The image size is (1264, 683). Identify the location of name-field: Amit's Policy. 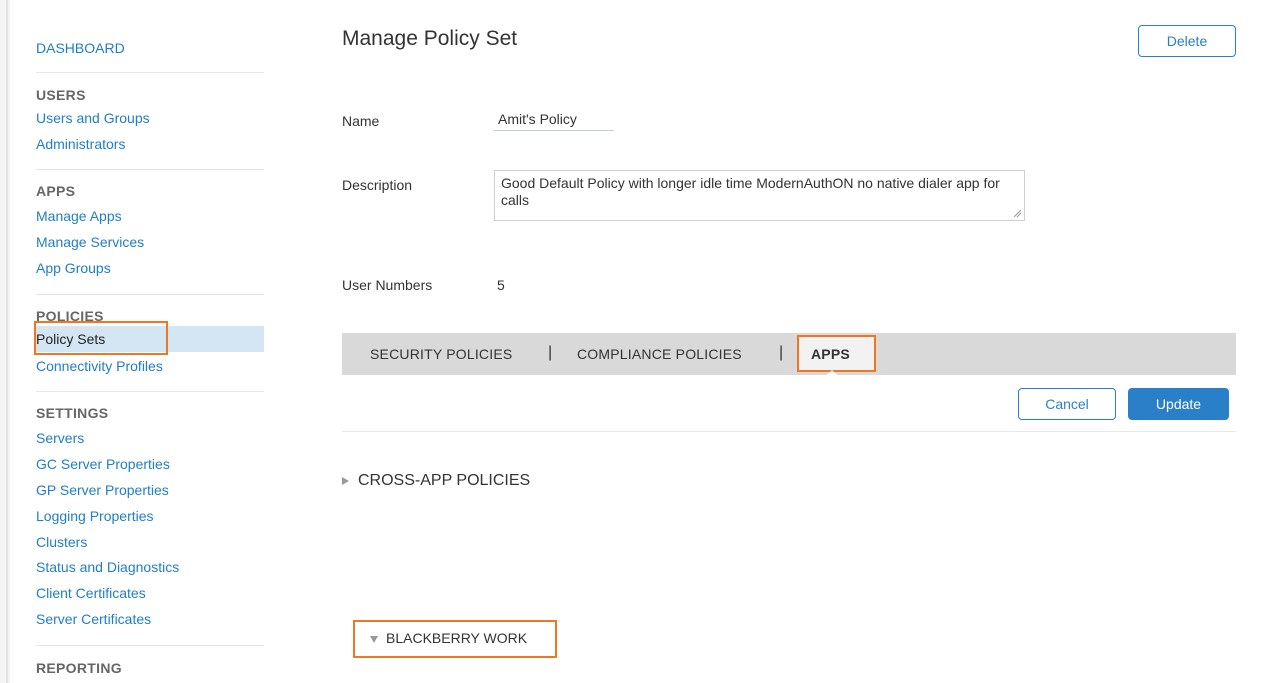
(554, 121).